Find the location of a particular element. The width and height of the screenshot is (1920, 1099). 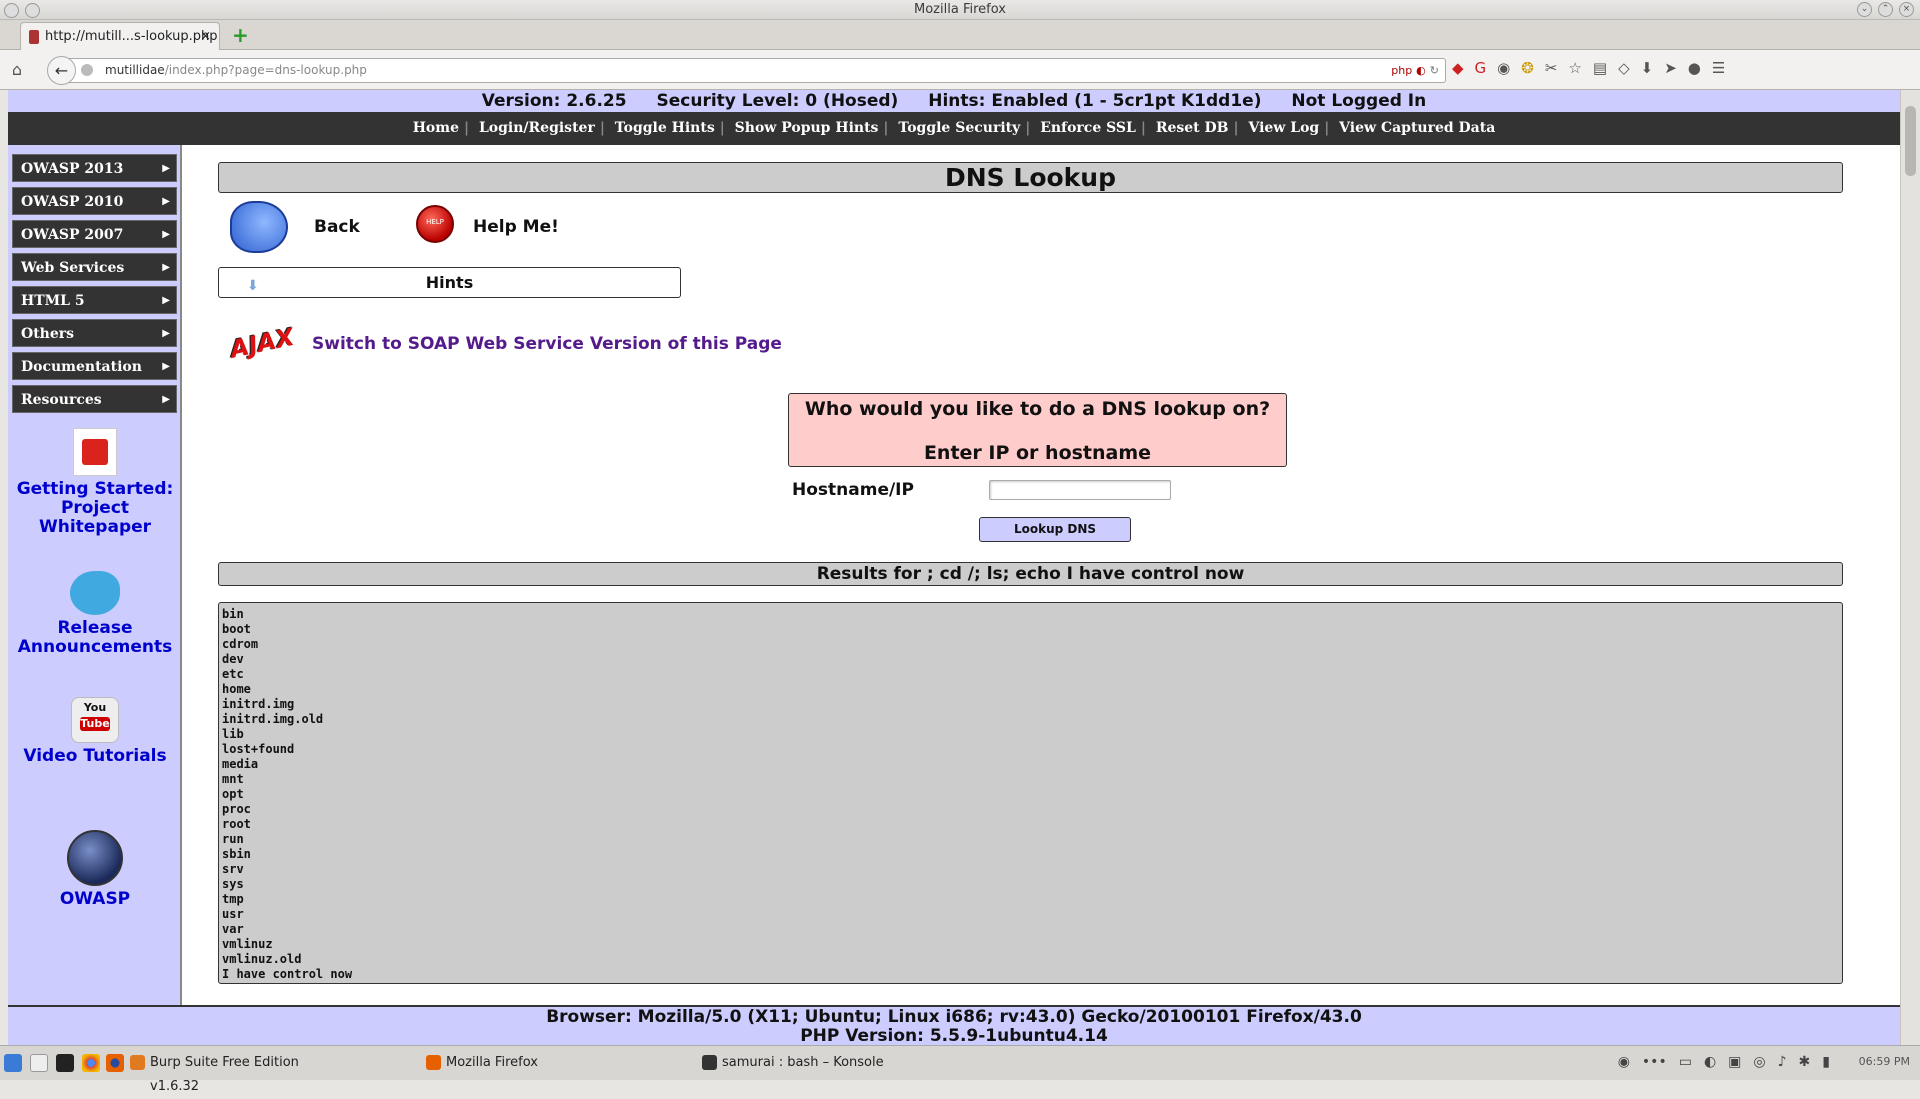

security-level-text: Security Level: 0 (Hosed) is located at coordinates (777, 101).